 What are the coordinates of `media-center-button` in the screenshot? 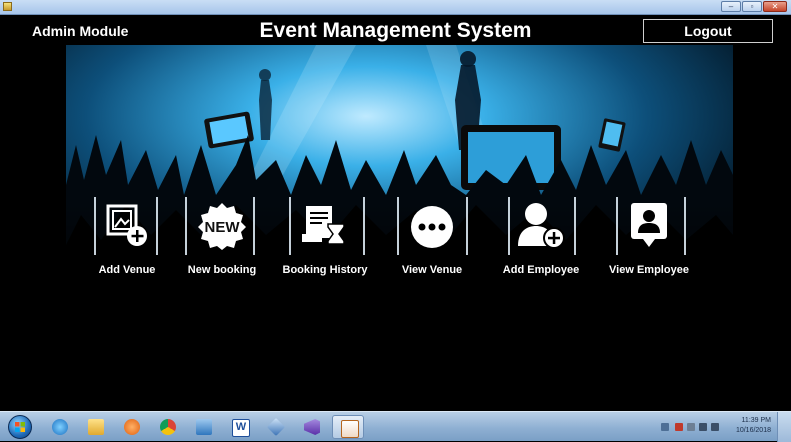 It's located at (204, 427).